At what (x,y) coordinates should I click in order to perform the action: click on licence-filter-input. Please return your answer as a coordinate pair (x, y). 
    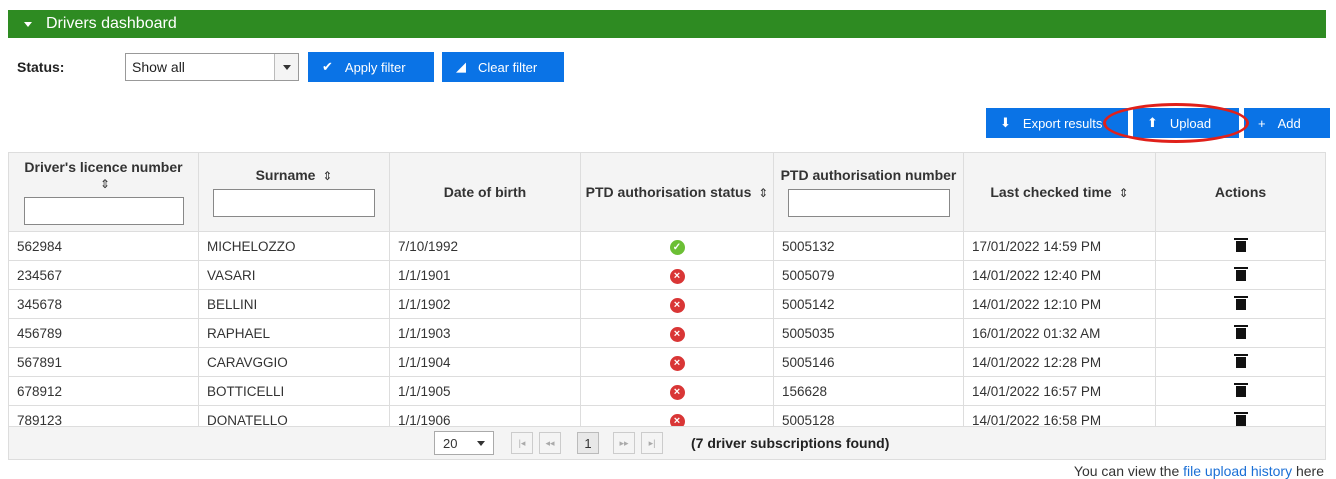
    Looking at the image, I should click on (103, 211).